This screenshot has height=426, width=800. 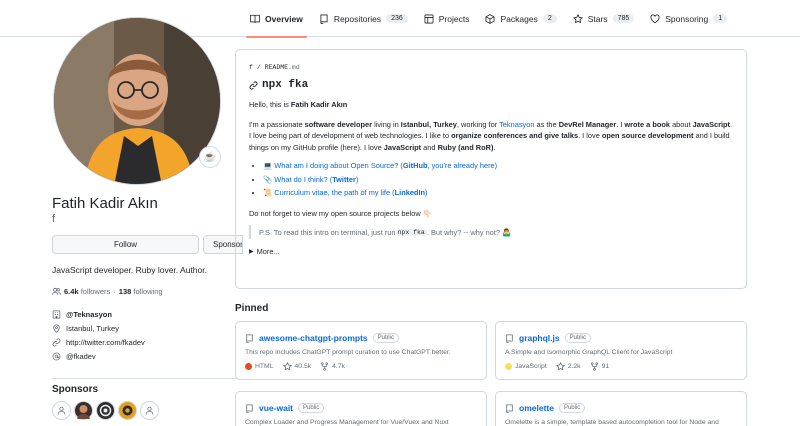 What do you see at coordinates (296, 366) in the screenshot?
I see `repo-stars-link: 40.5k` at bounding box center [296, 366].